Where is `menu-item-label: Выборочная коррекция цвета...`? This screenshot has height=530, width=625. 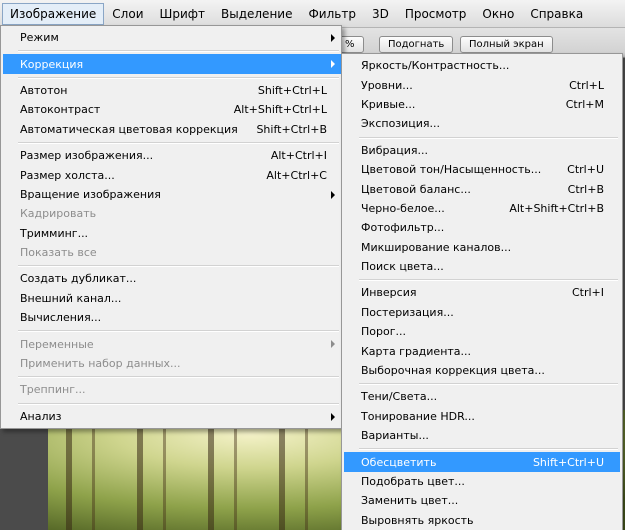
menu-item-label: Выборочная коррекция цвета... is located at coordinates (453, 371).